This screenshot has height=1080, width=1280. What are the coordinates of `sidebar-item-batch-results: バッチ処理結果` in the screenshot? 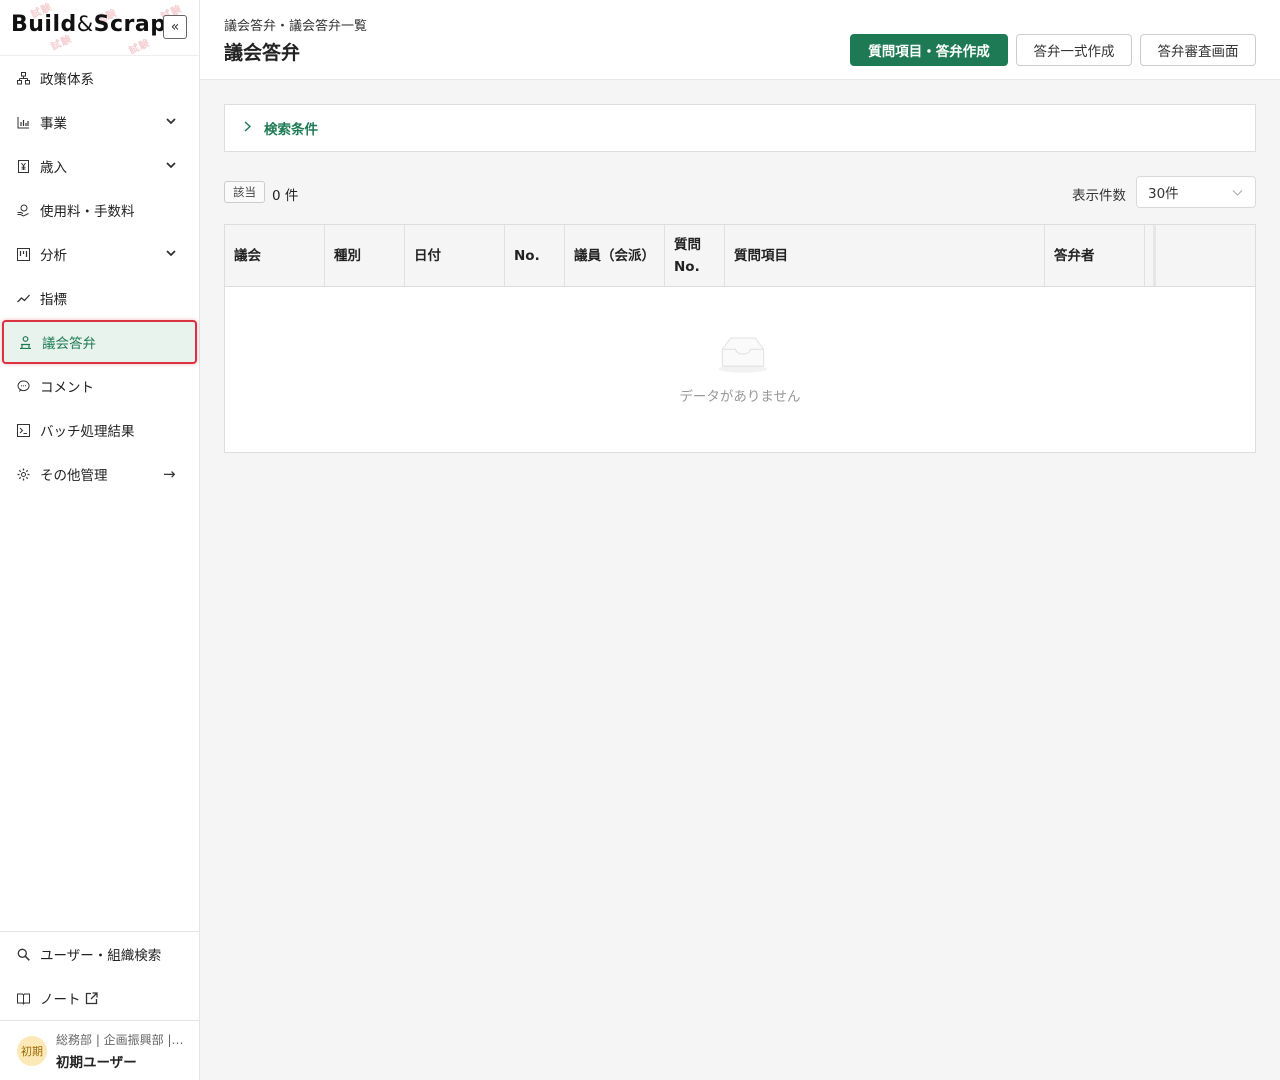 It's located at (99, 430).